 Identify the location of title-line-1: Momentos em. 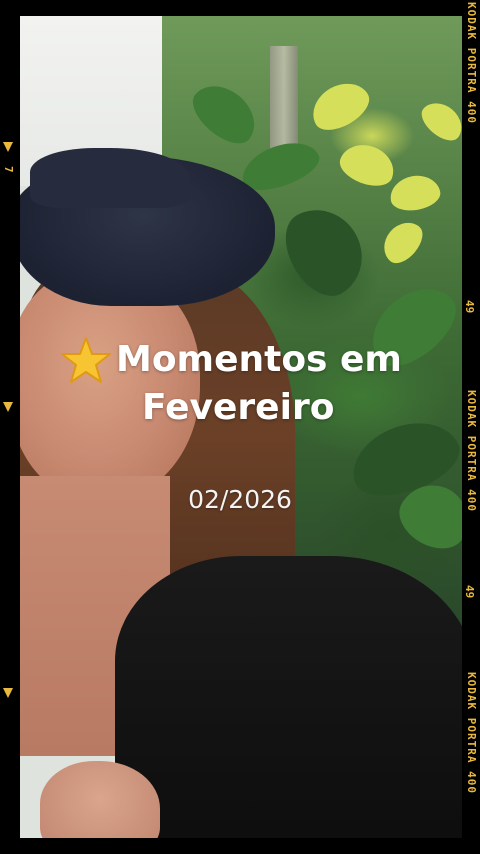
(259, 359).